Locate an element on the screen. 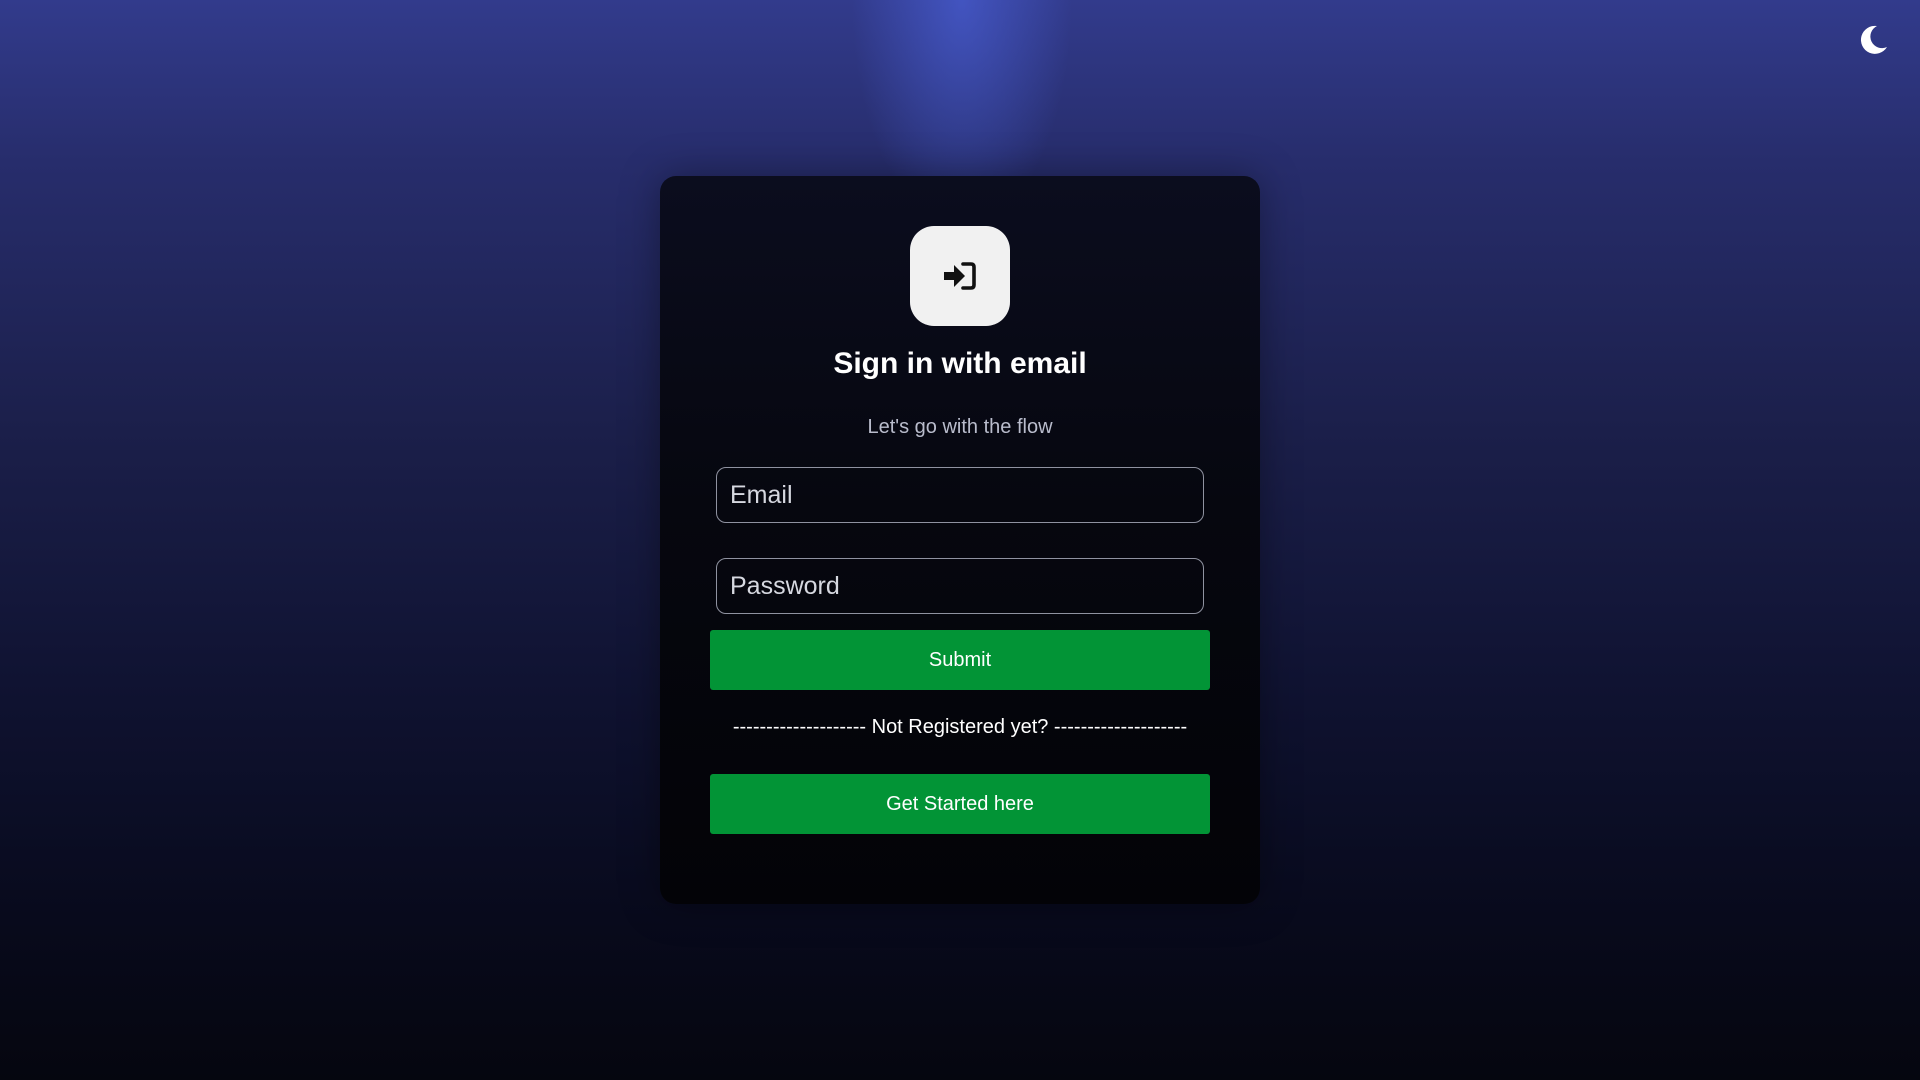 The width and height of the screenshot is (1920, 1080). get-started-button: Get Started here is located at coordinates (960, 804).